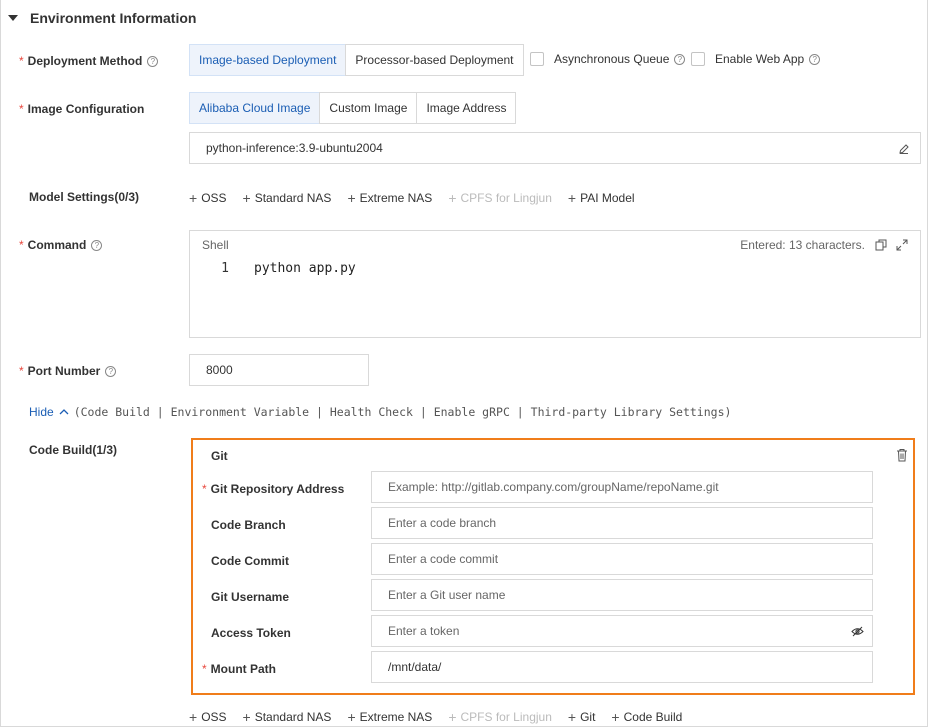  I want to click on image-address-option: Image Address, so click(466, 108).